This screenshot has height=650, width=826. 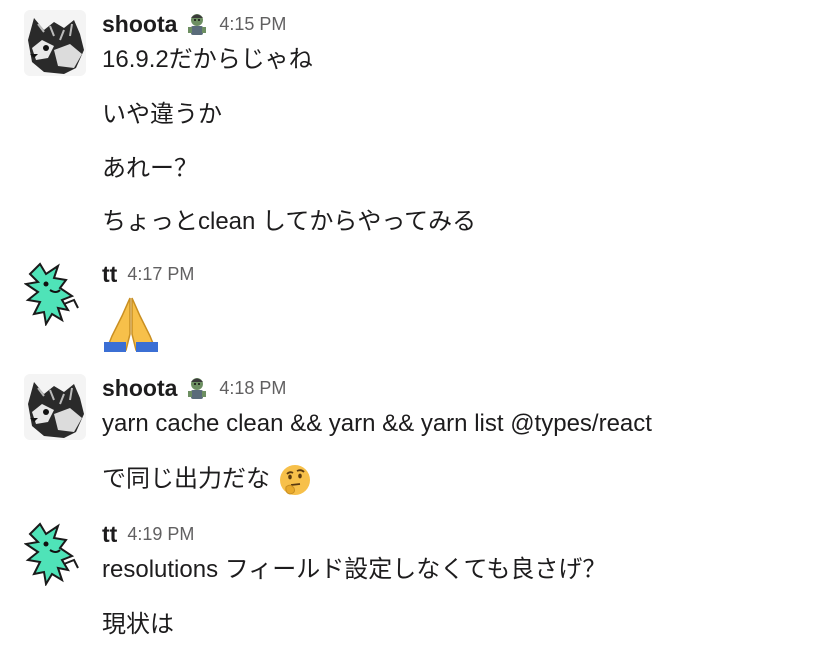 I want to click on message-text: あれー？, so click(x=150, y=168).